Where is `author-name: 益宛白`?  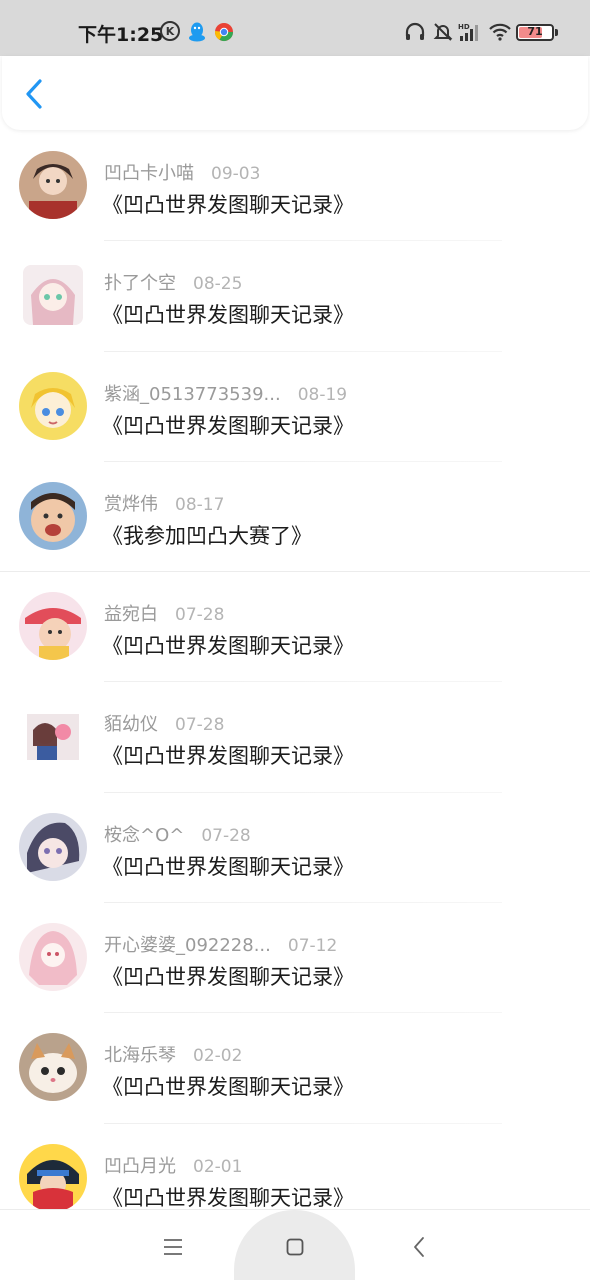
author-name: 益宛白 is located at coordinates (131, 613).